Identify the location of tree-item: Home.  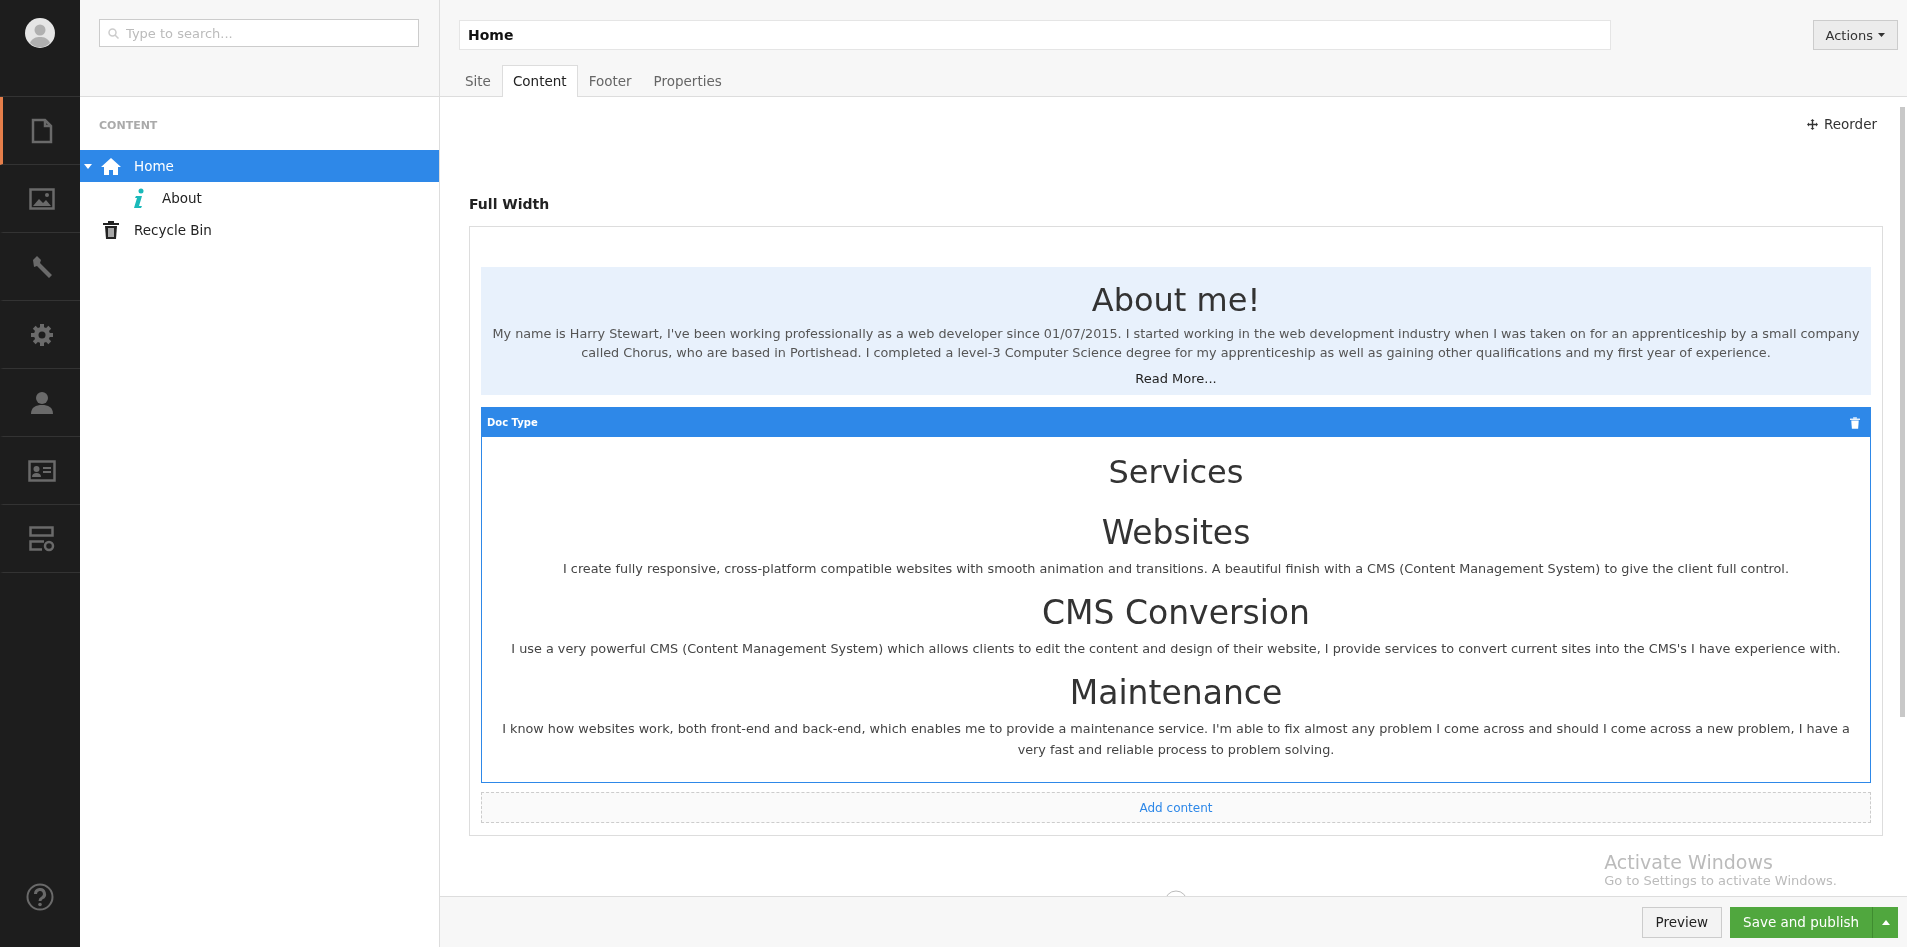
(259, 166).